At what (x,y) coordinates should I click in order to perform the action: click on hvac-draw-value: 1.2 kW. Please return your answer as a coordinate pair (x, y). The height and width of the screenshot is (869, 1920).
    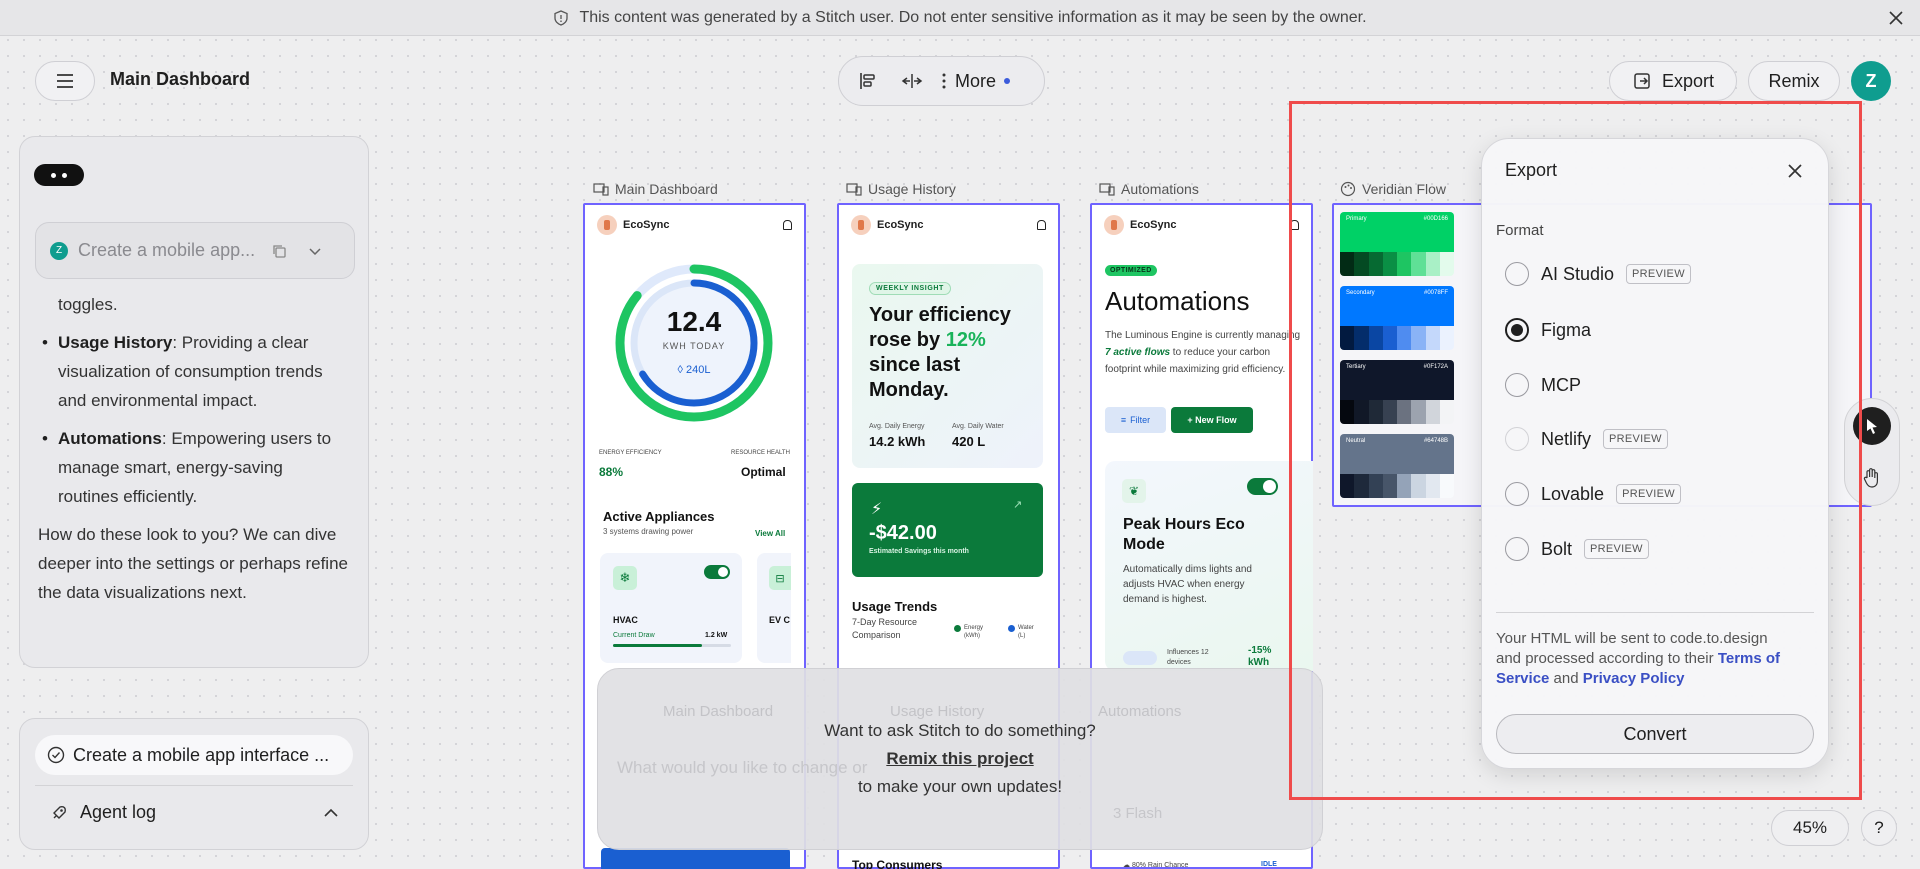
    Looking at the image, I should click on (716, 635).